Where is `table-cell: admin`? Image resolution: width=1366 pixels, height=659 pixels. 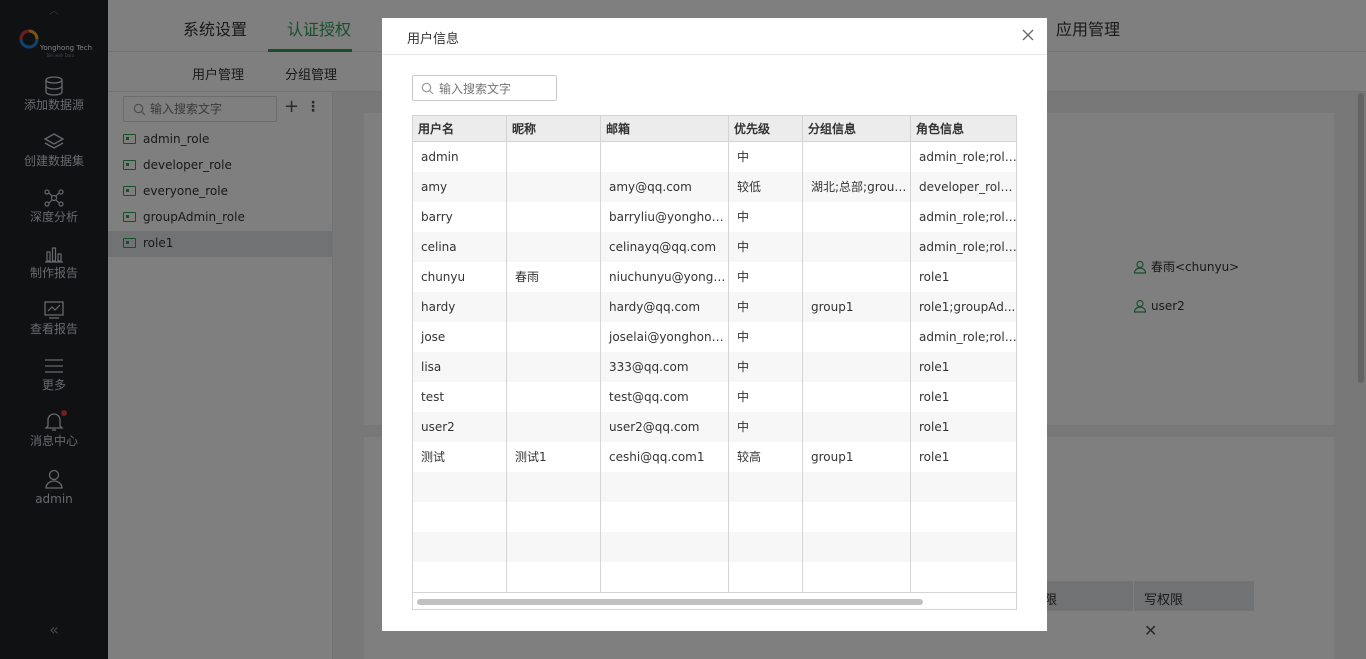
table-cell: admin is located at coordinates (440, 157).